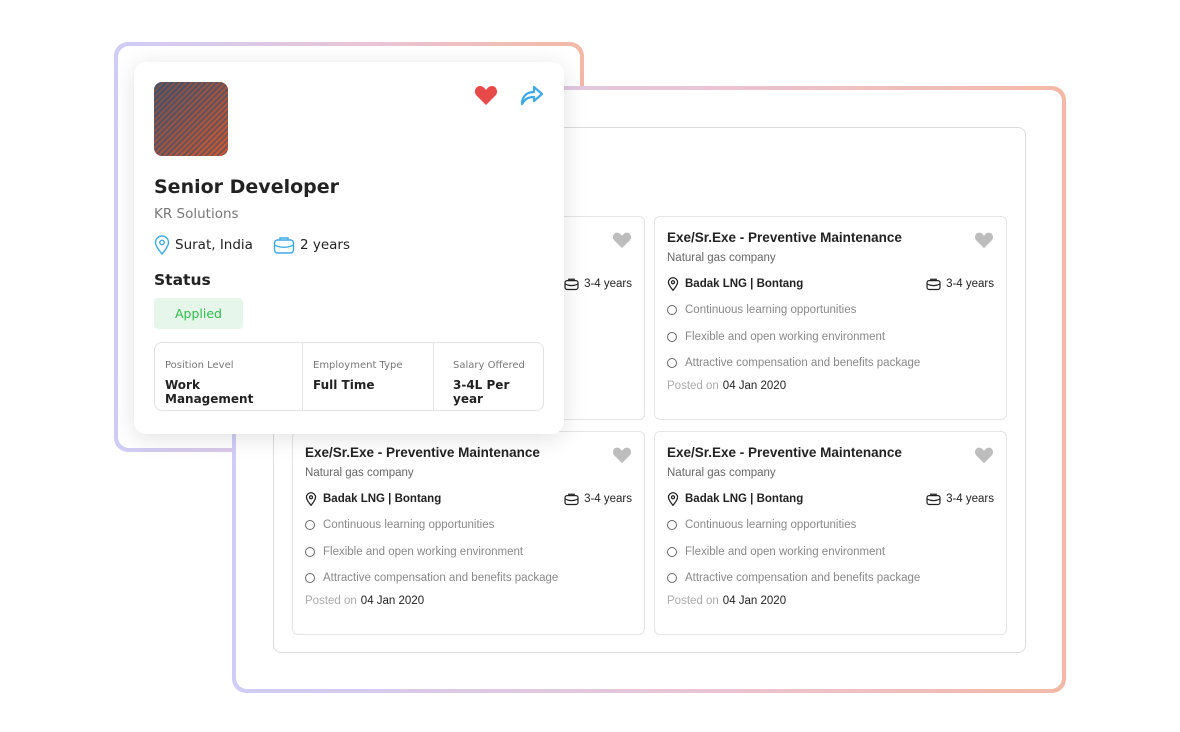 The image size is (1180, 732). What do you see at coordinates (196, 214) in the screenshot?
I see `company-name: KR Solutions` at bounding box center [196, 214].